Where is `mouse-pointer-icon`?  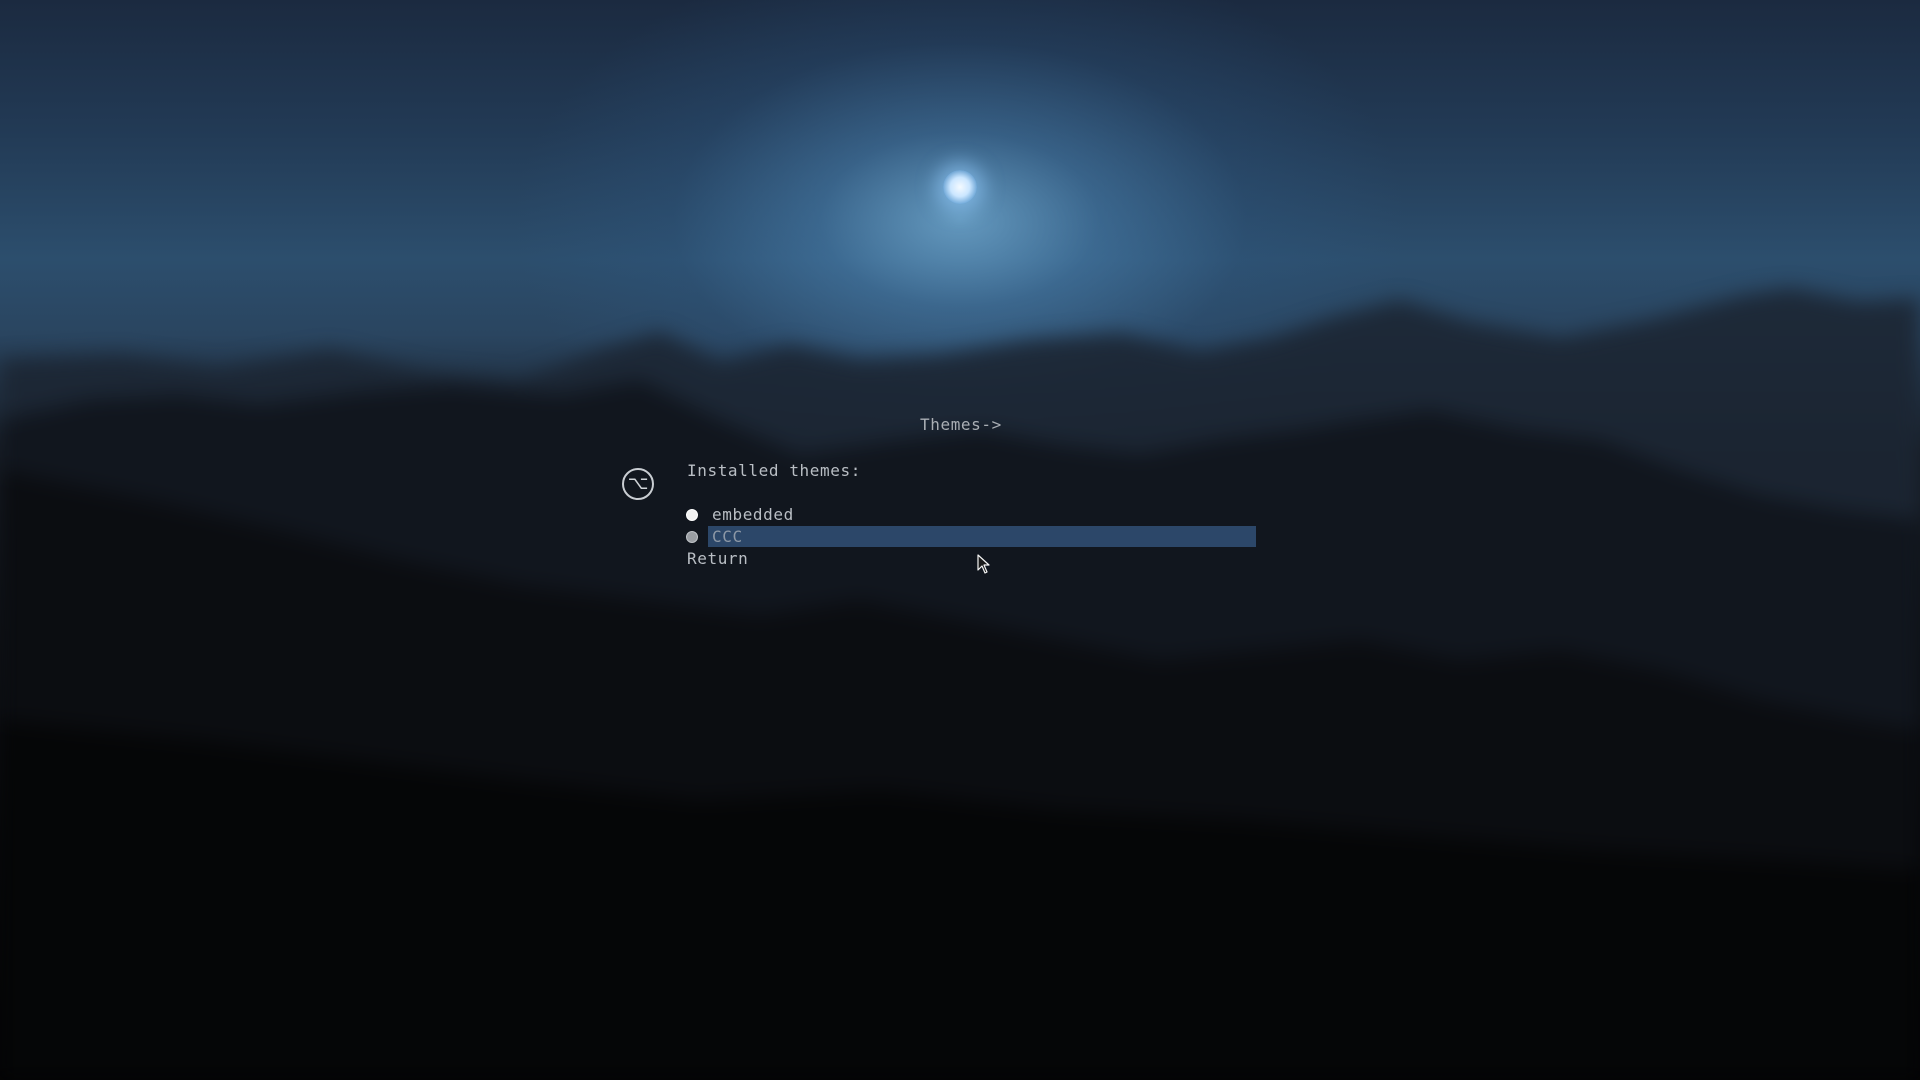 mouse-pointer-icon is located at coordinates (983, 564).